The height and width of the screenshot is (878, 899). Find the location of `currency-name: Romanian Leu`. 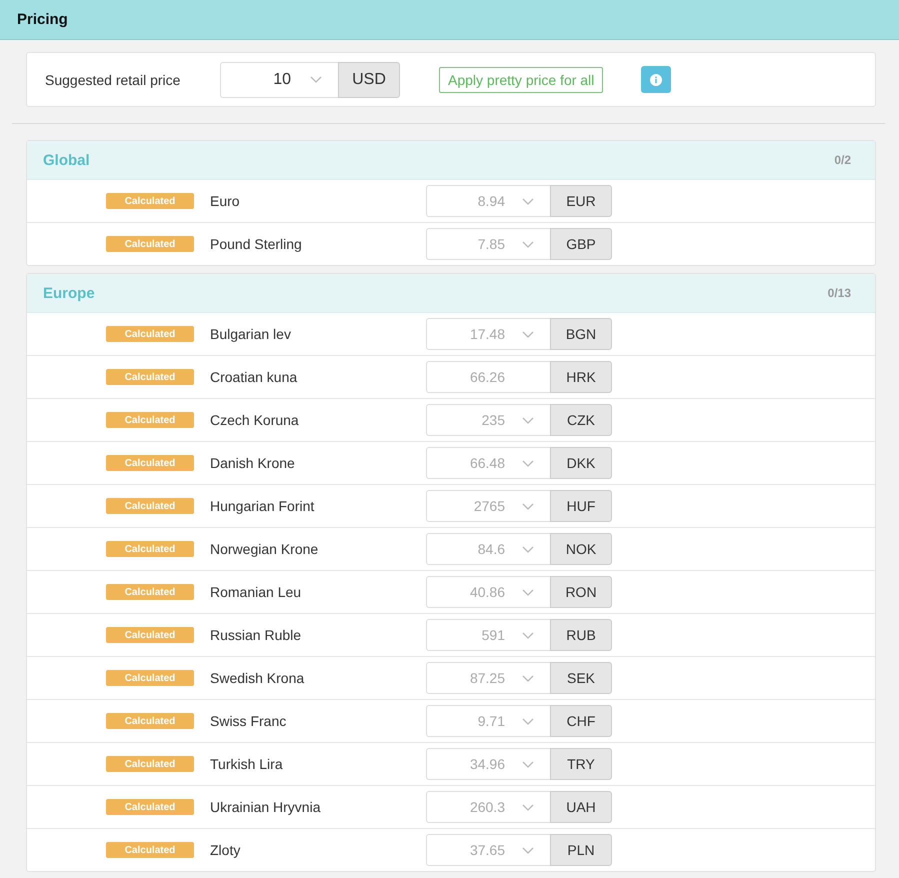

currency-name: Romanian Leu is located at coordinates (256, 592).